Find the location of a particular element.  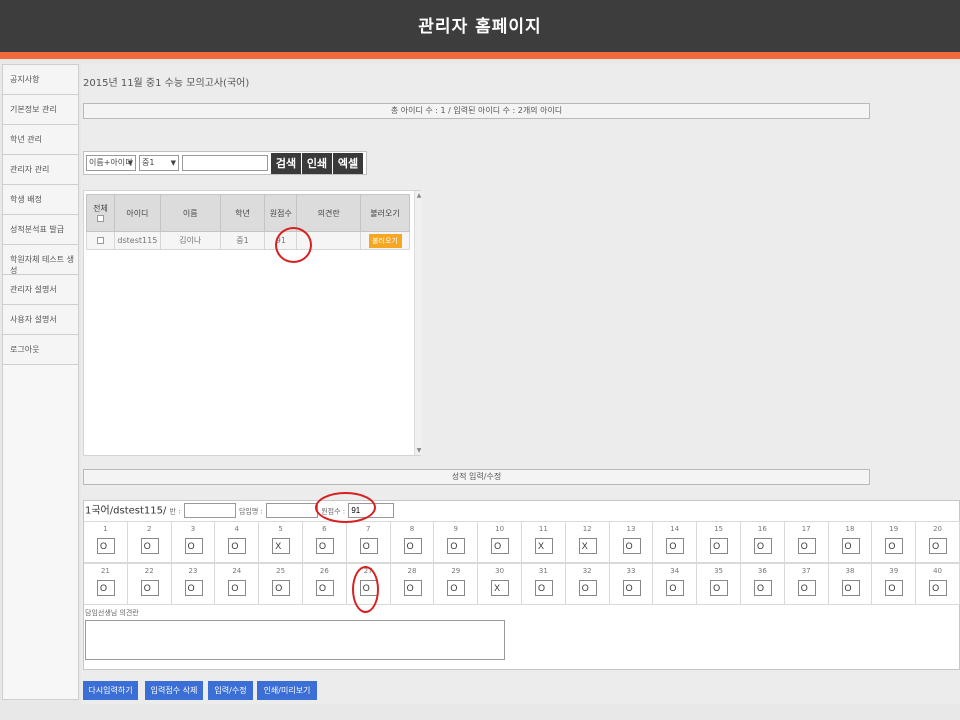

save-button: 입력/수정 is located at coordinates (230, 690).